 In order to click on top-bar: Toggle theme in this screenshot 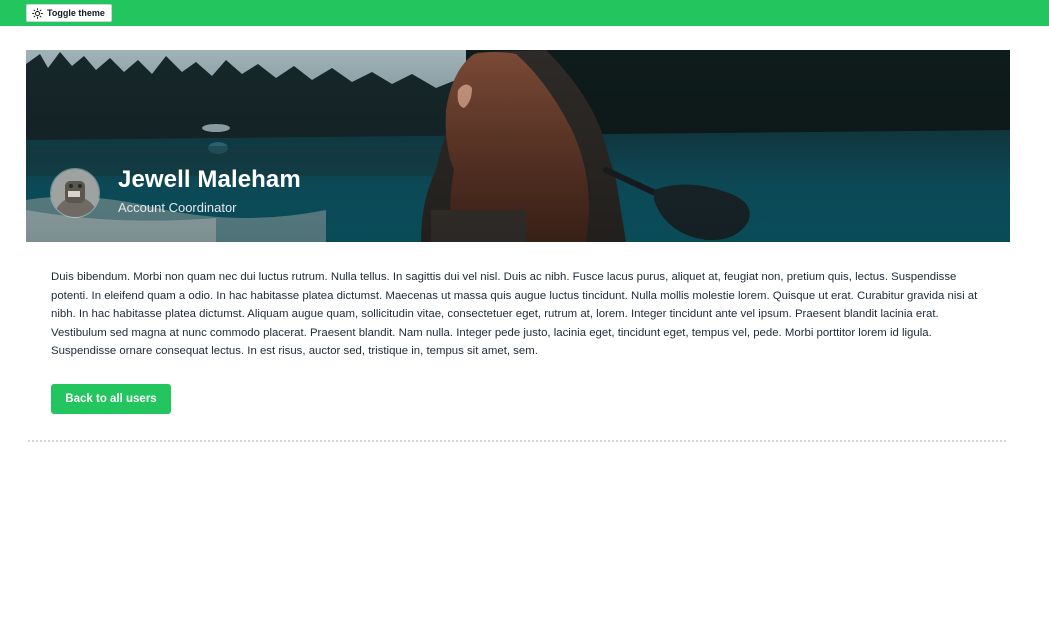, I will do `click(524, 13)`.